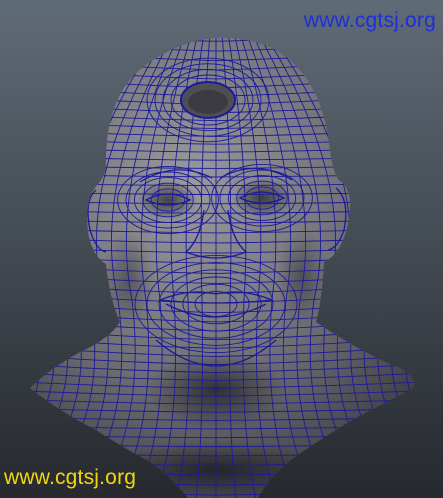 The height and width of the screenshot is (498, 443). Describe the element at coordinates (369, 20) in the screenshot. I see `watermark-top: www.cgtsj.org` at that location.